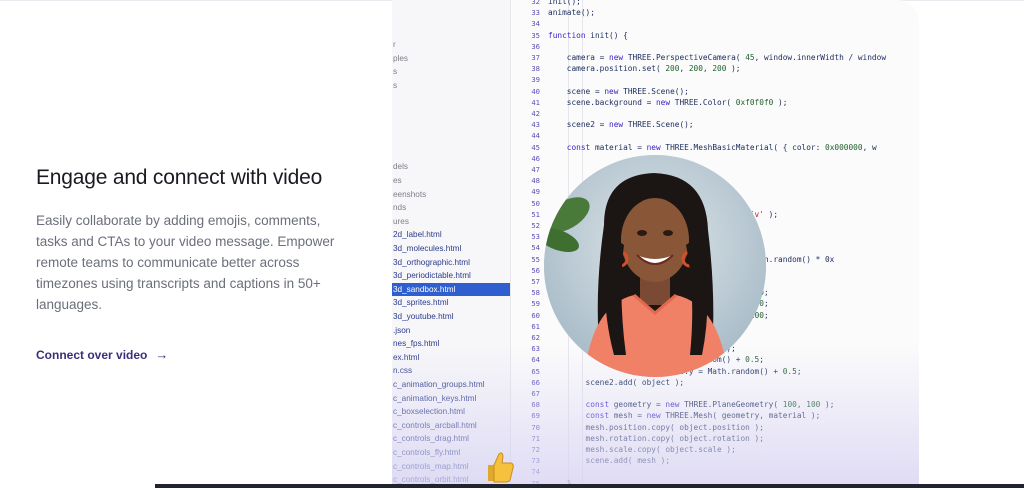 The height and width of the screenshot is (490, 1024). Describe the element at coordinates (535, 438) in the screenshot. I see `line-number: 71` at that location.